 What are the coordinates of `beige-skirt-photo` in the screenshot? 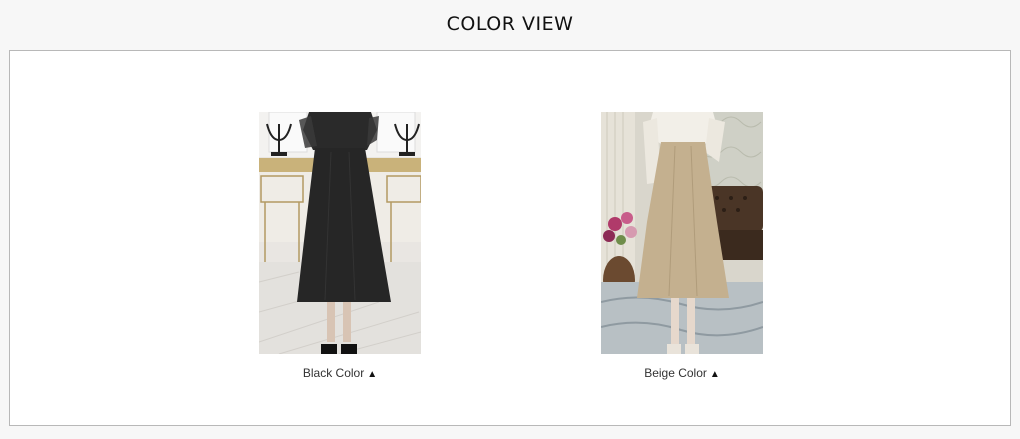 It's located at (682, 233).